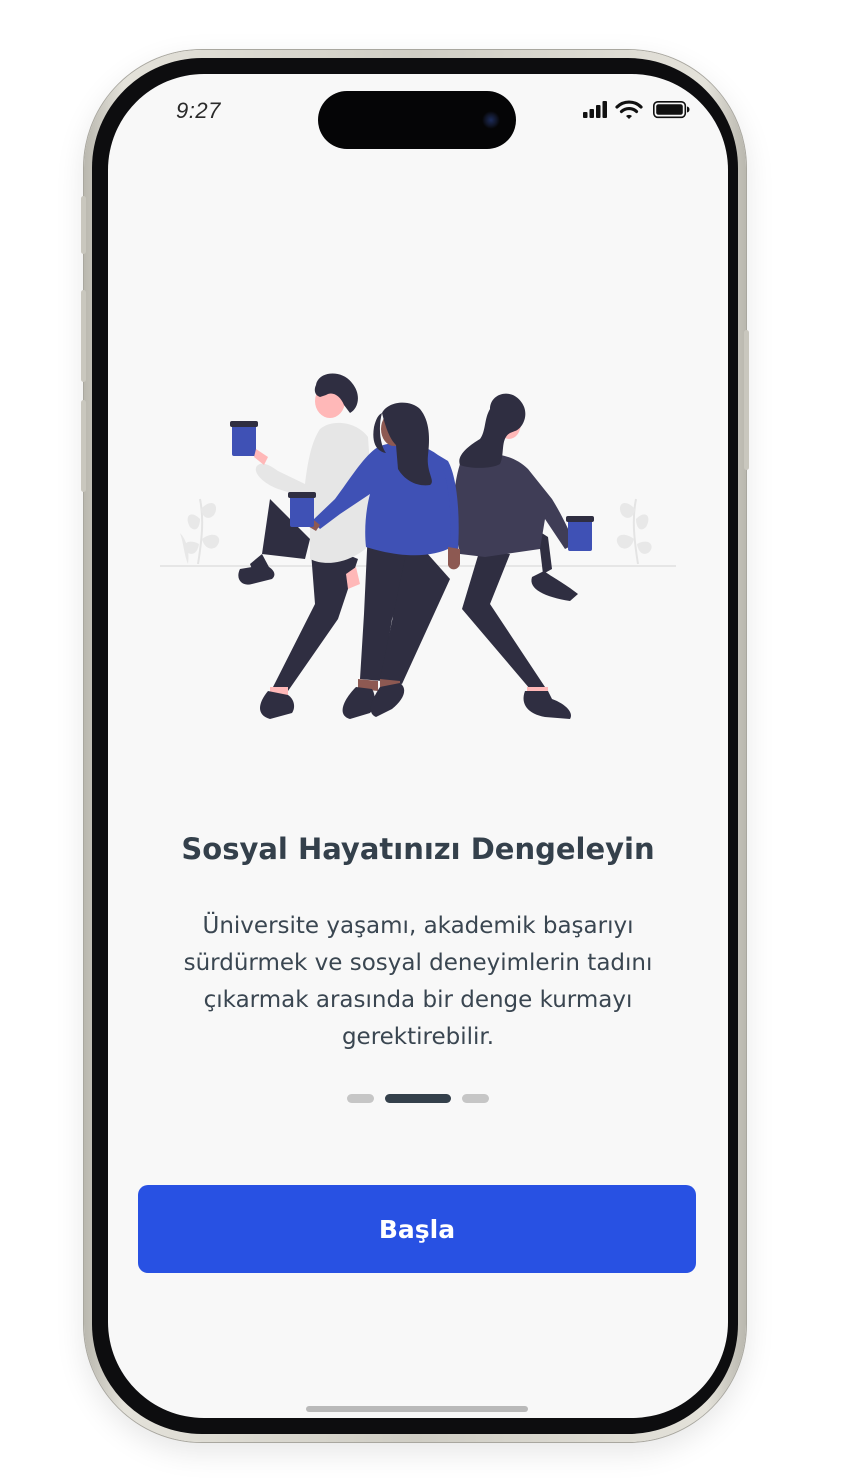  Describe the element at coordinates (198, 110) in the screenshot. I see `status-time: 9:27` at that location.